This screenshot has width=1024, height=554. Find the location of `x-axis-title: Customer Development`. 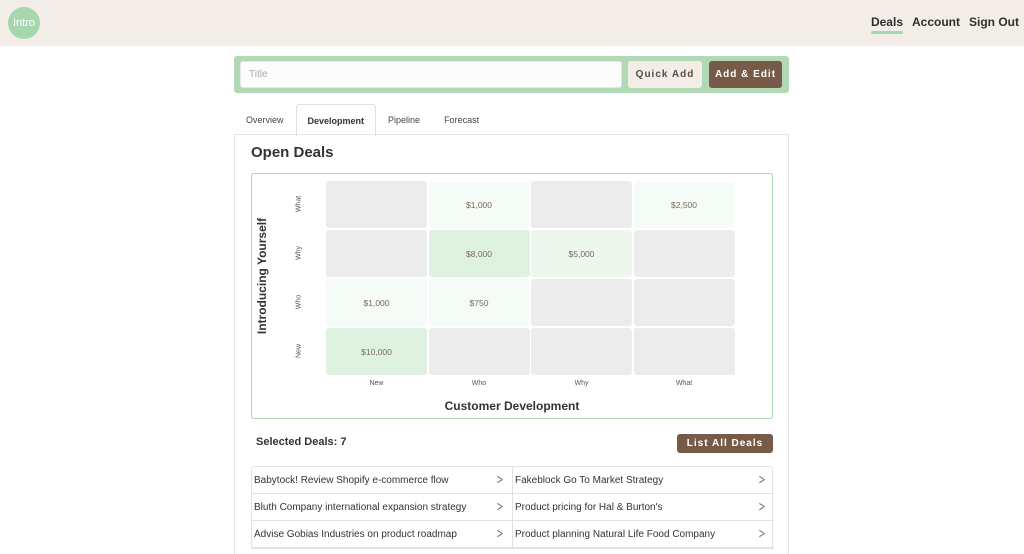

x-axis-title: Customer Development is located at coordinates (512, 406).